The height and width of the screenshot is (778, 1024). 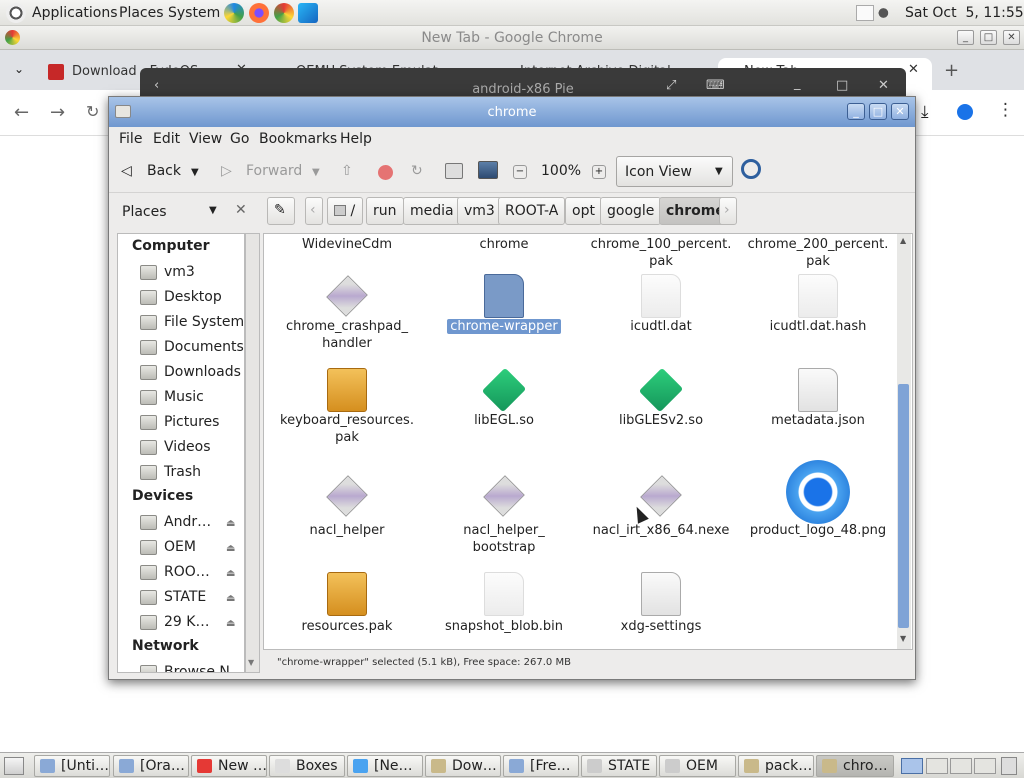 I want to click on firefox-icon, so click(x=259, y=13).